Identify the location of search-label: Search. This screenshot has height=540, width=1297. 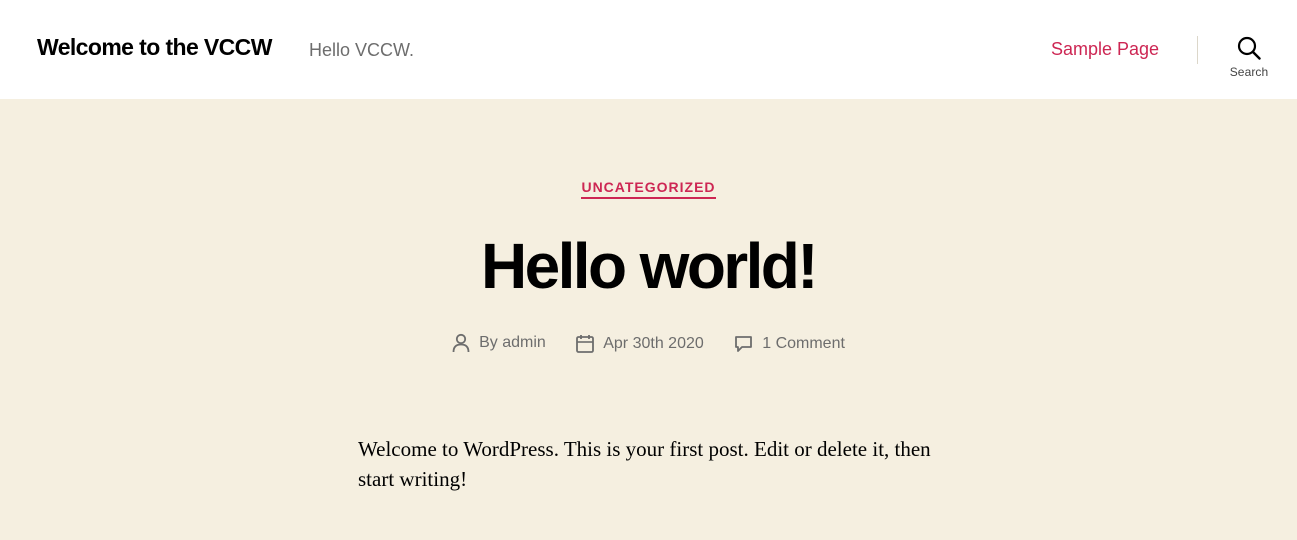
(1249, 72).